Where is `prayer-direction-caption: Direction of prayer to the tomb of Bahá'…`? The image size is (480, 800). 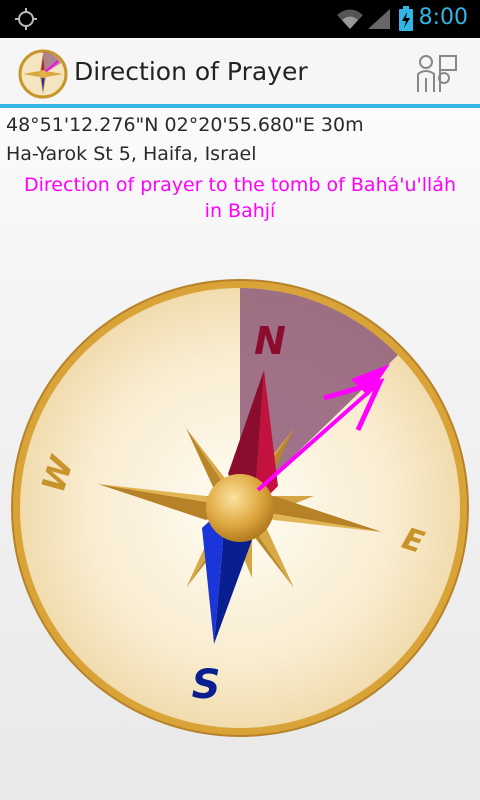 prayer-direction-caption: Direction of prayer to the tomb of Bahá'… is located at coordinates (240, 198).